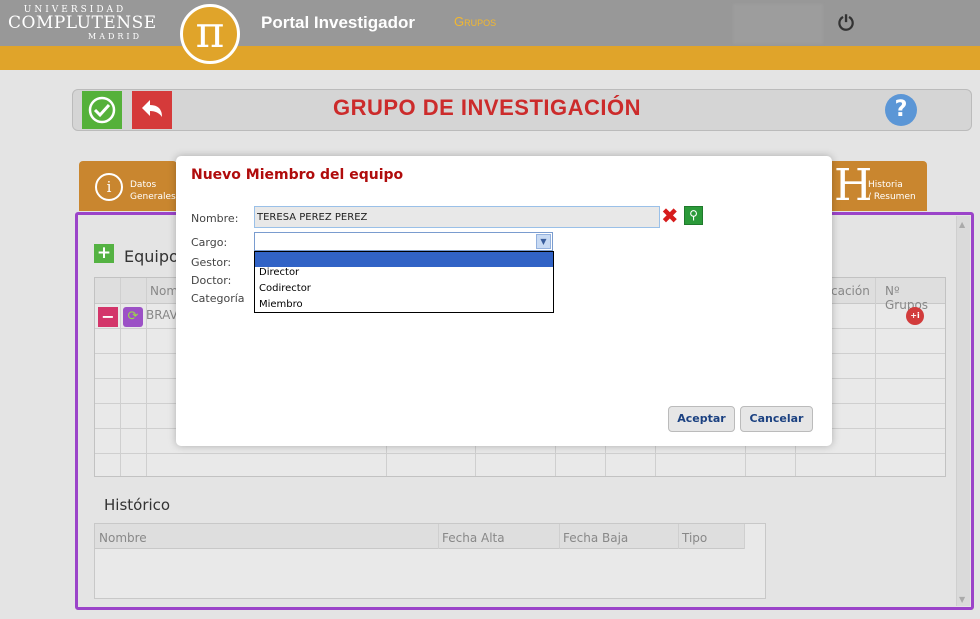 The width and height of the screenshot is (980, 619). I want to click on section-link-grupos: Grupos, so click(475, 21).